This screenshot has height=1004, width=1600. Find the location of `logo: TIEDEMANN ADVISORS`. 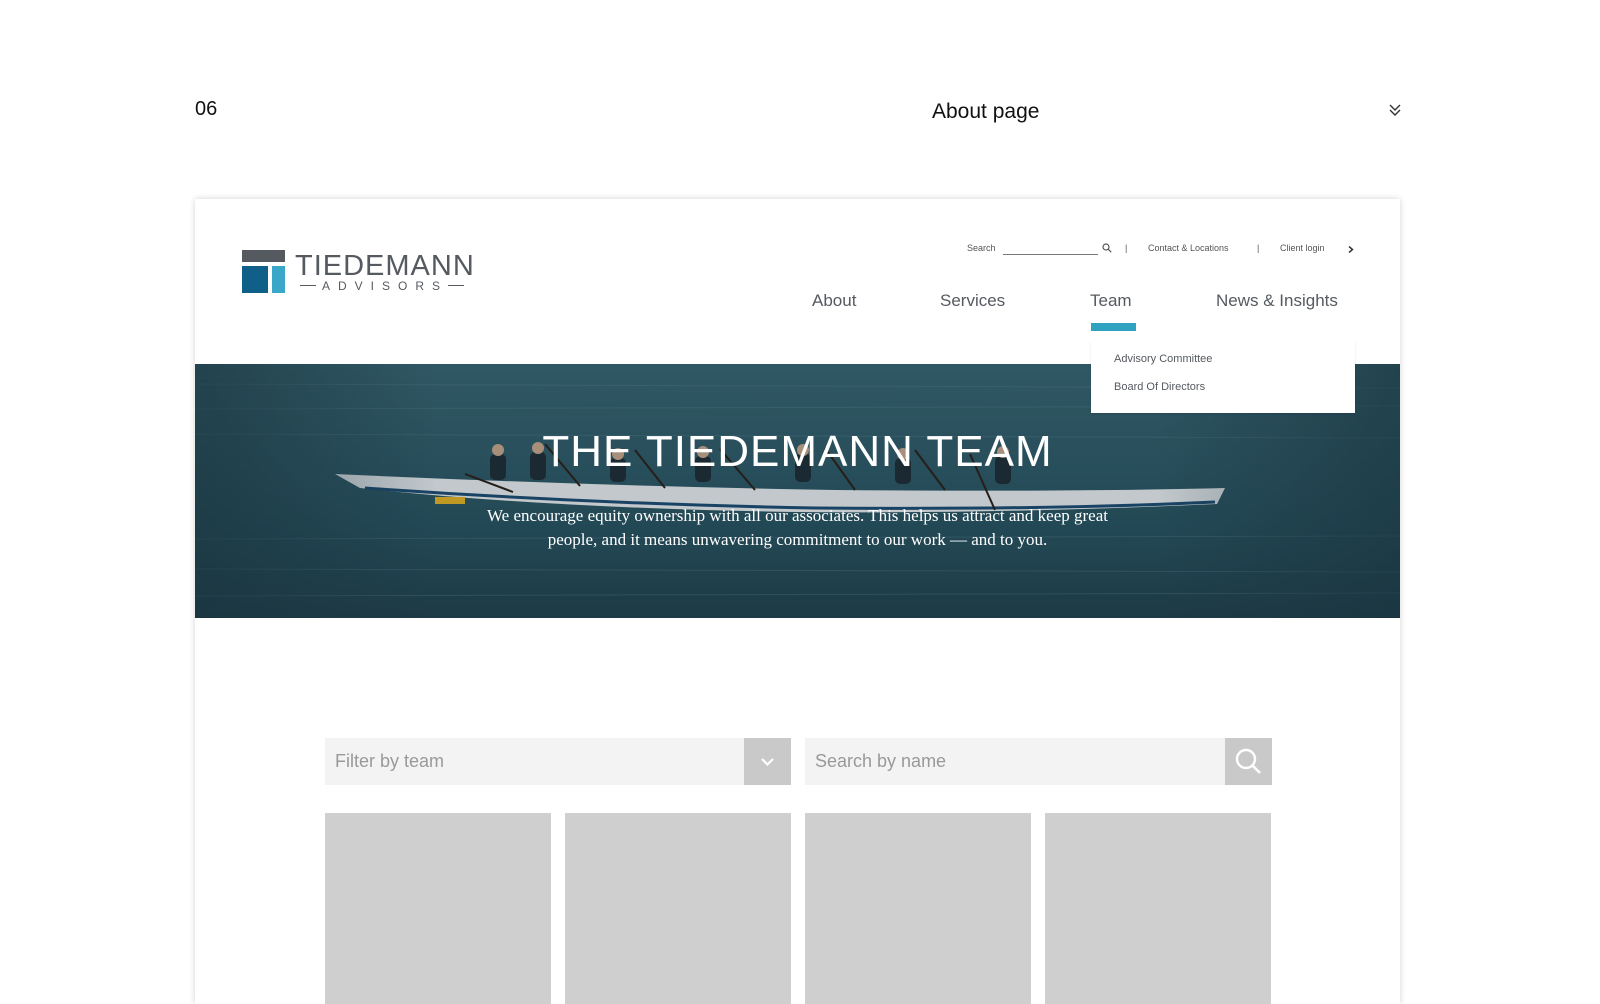

logo: TIEDEMANN ADVISORS is located at coordinates (358, 272).